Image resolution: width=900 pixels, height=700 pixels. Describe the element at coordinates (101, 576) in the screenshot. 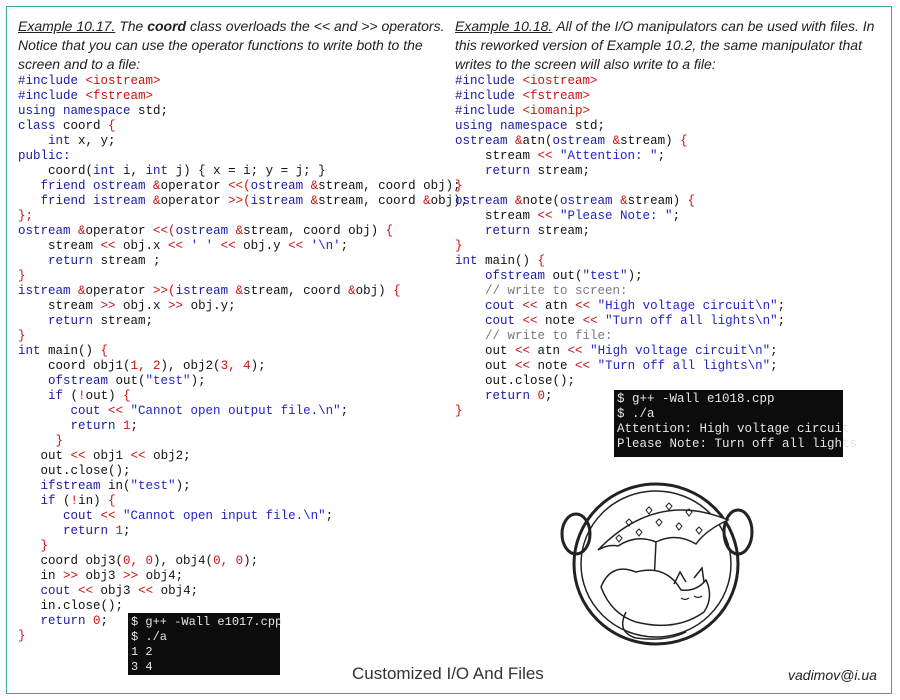

I see `code-line: in >> obj3 >> obj4;` at that location.